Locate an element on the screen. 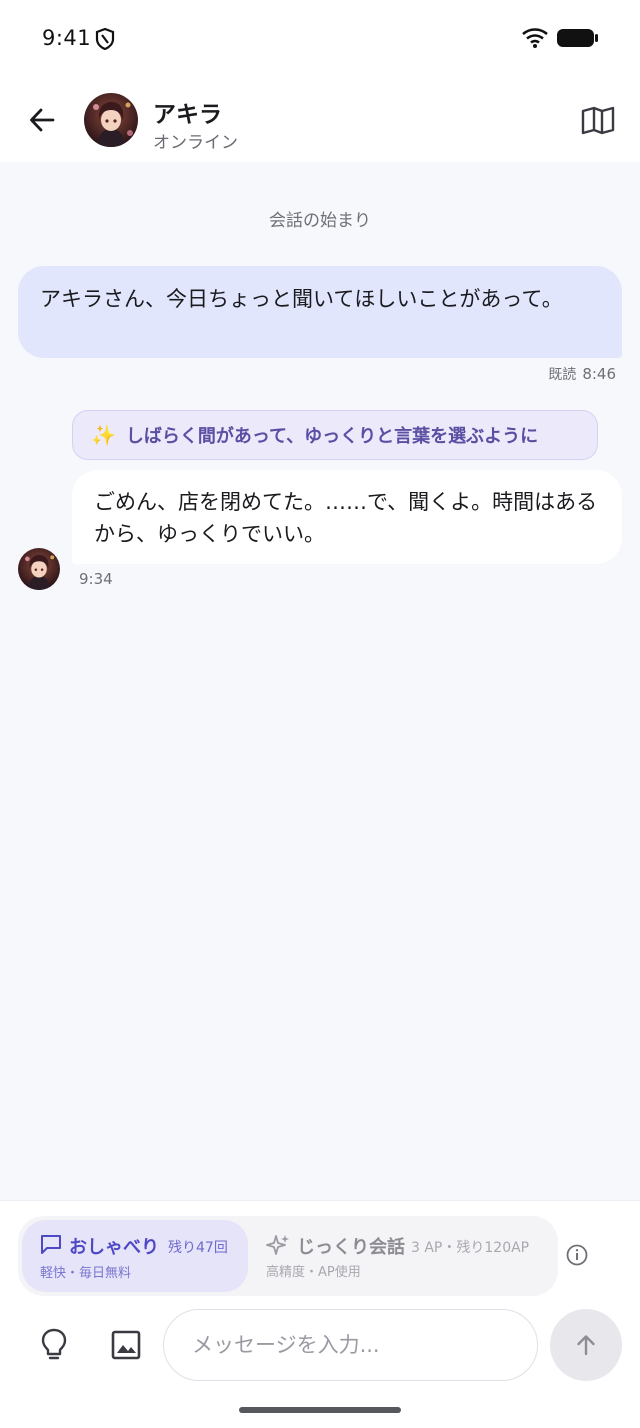  arrow-up-icon is located at coordinates (586, 1345).